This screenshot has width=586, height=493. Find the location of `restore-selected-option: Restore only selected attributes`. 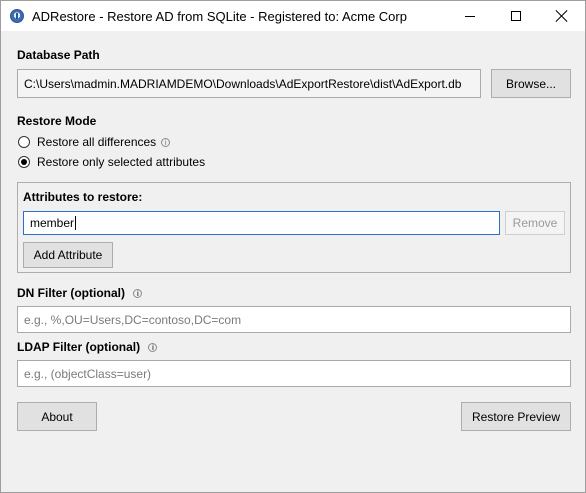

restore-selected-option: Restore only selected attributes is located at coordinates (111, 162).